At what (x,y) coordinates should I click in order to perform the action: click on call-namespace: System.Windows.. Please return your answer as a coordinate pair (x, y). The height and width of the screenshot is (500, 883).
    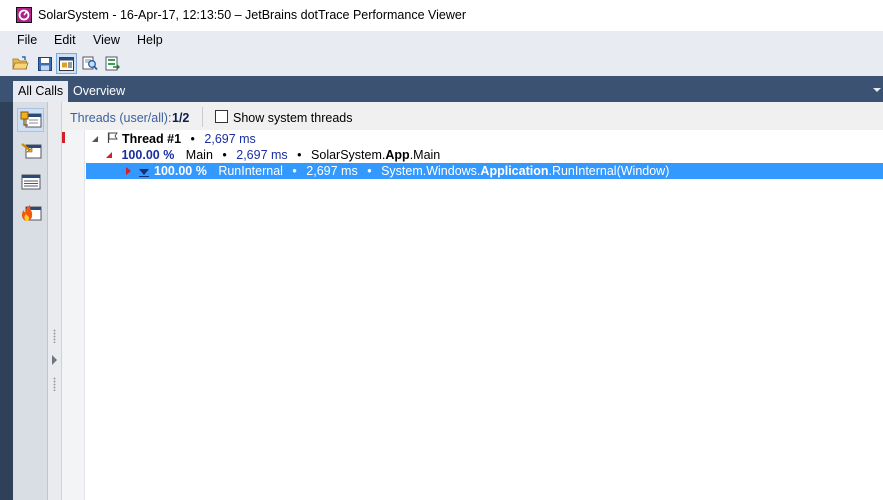
    Looking at the image, I should click on (431, 170).